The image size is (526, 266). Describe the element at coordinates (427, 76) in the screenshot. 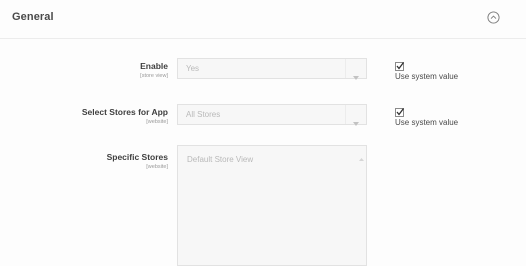

I see `enable-use-system-label: Use system value` at that location.